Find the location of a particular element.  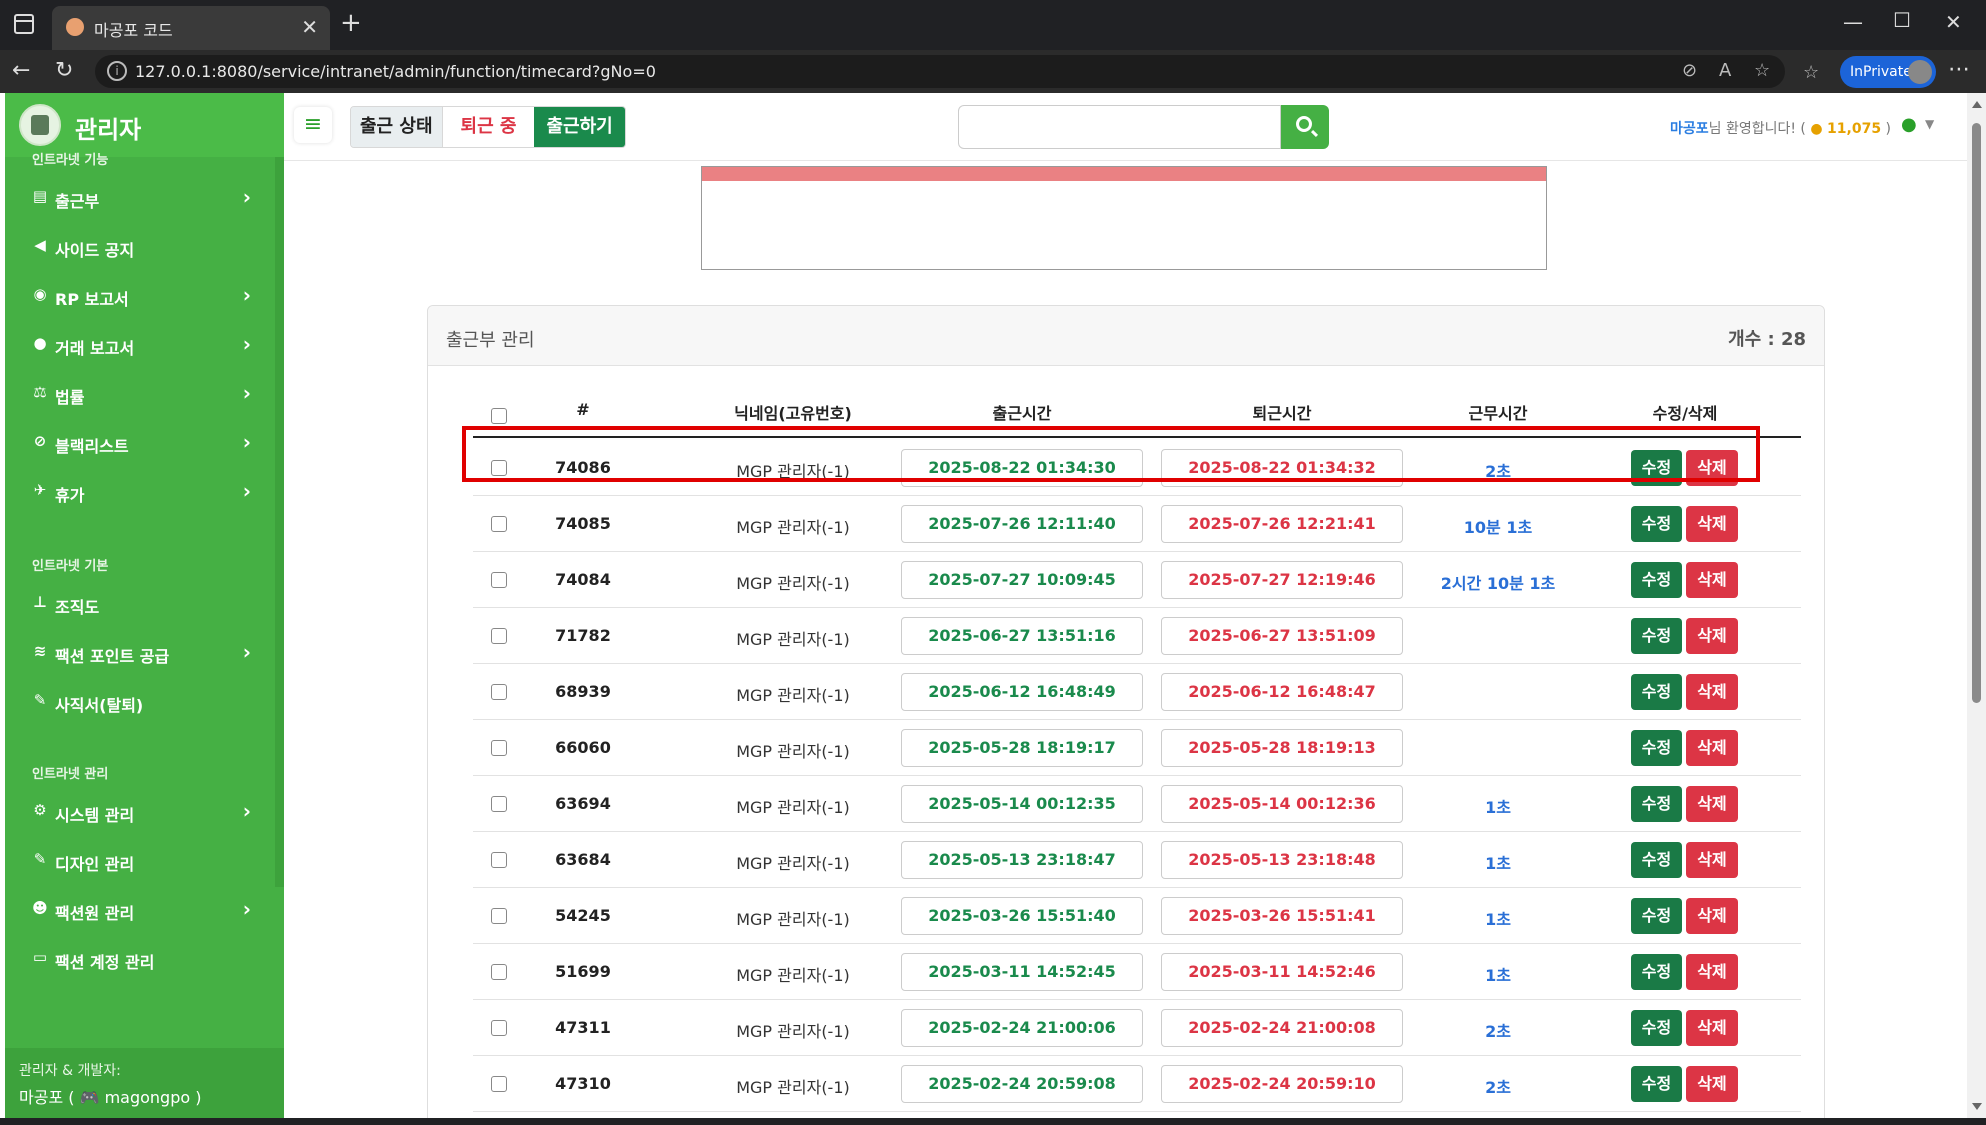

checkin-time-field: 2025-03-26 15:51:40 is located at coordinates (1022, 916).